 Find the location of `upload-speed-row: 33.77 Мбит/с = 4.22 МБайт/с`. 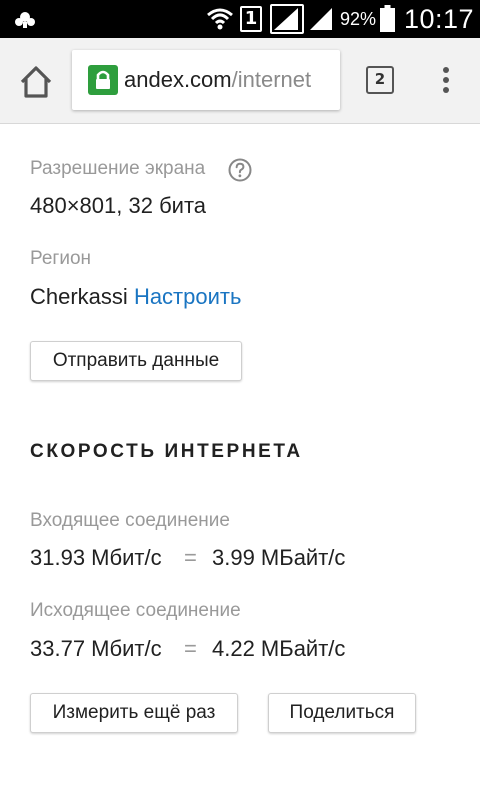

upload-speed-row: 33.77 Мбит/с = 4.22 МБайт/с is located at coordinates (187, 649).